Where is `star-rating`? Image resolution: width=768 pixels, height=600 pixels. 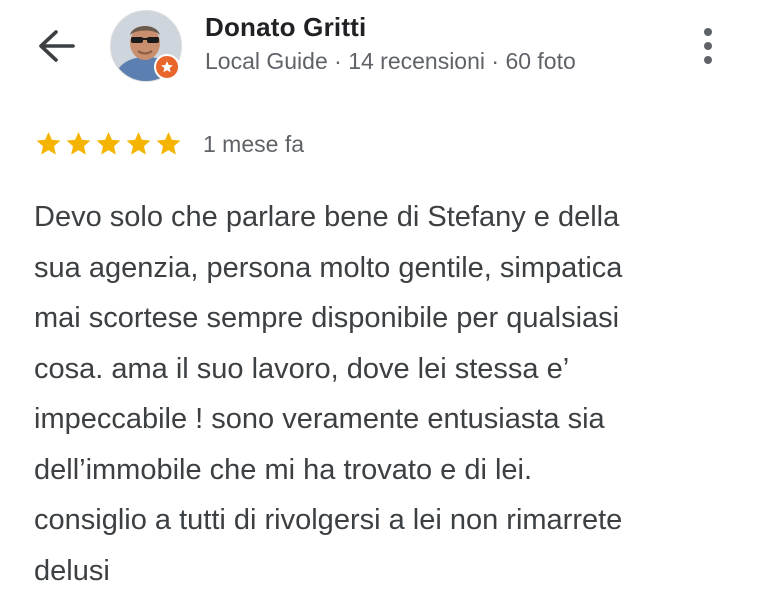 star-rating is located at coordinates (108, 144).